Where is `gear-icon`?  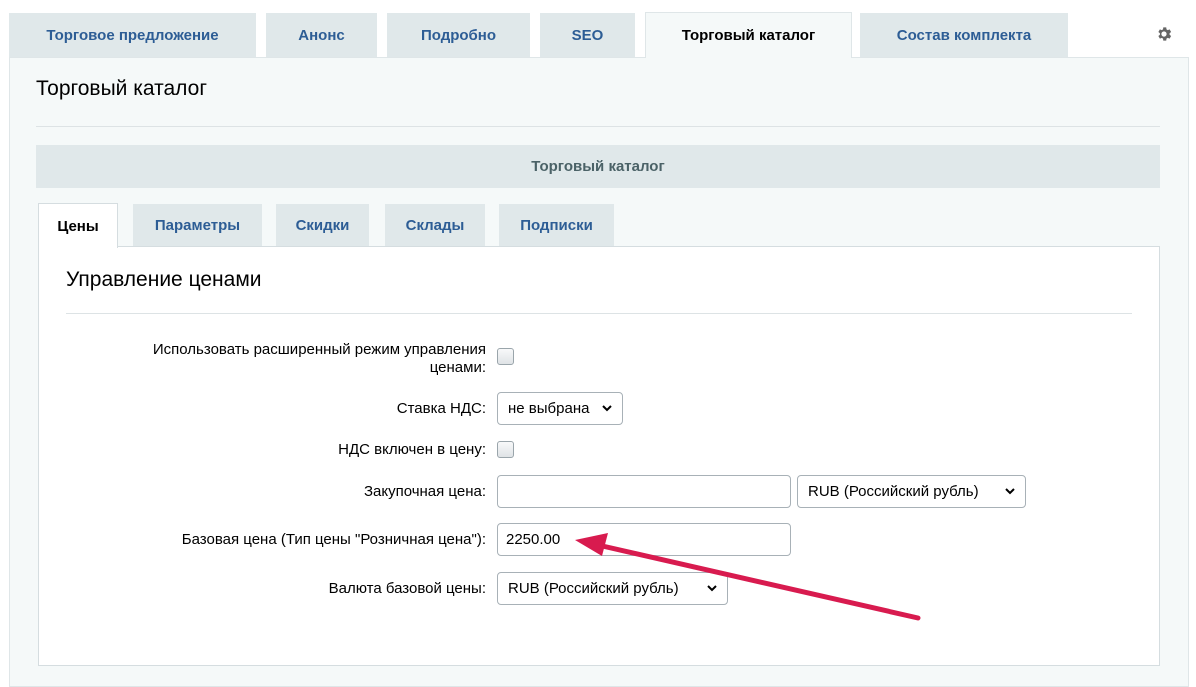 gear-icon is located at coordinates (1164, 34).